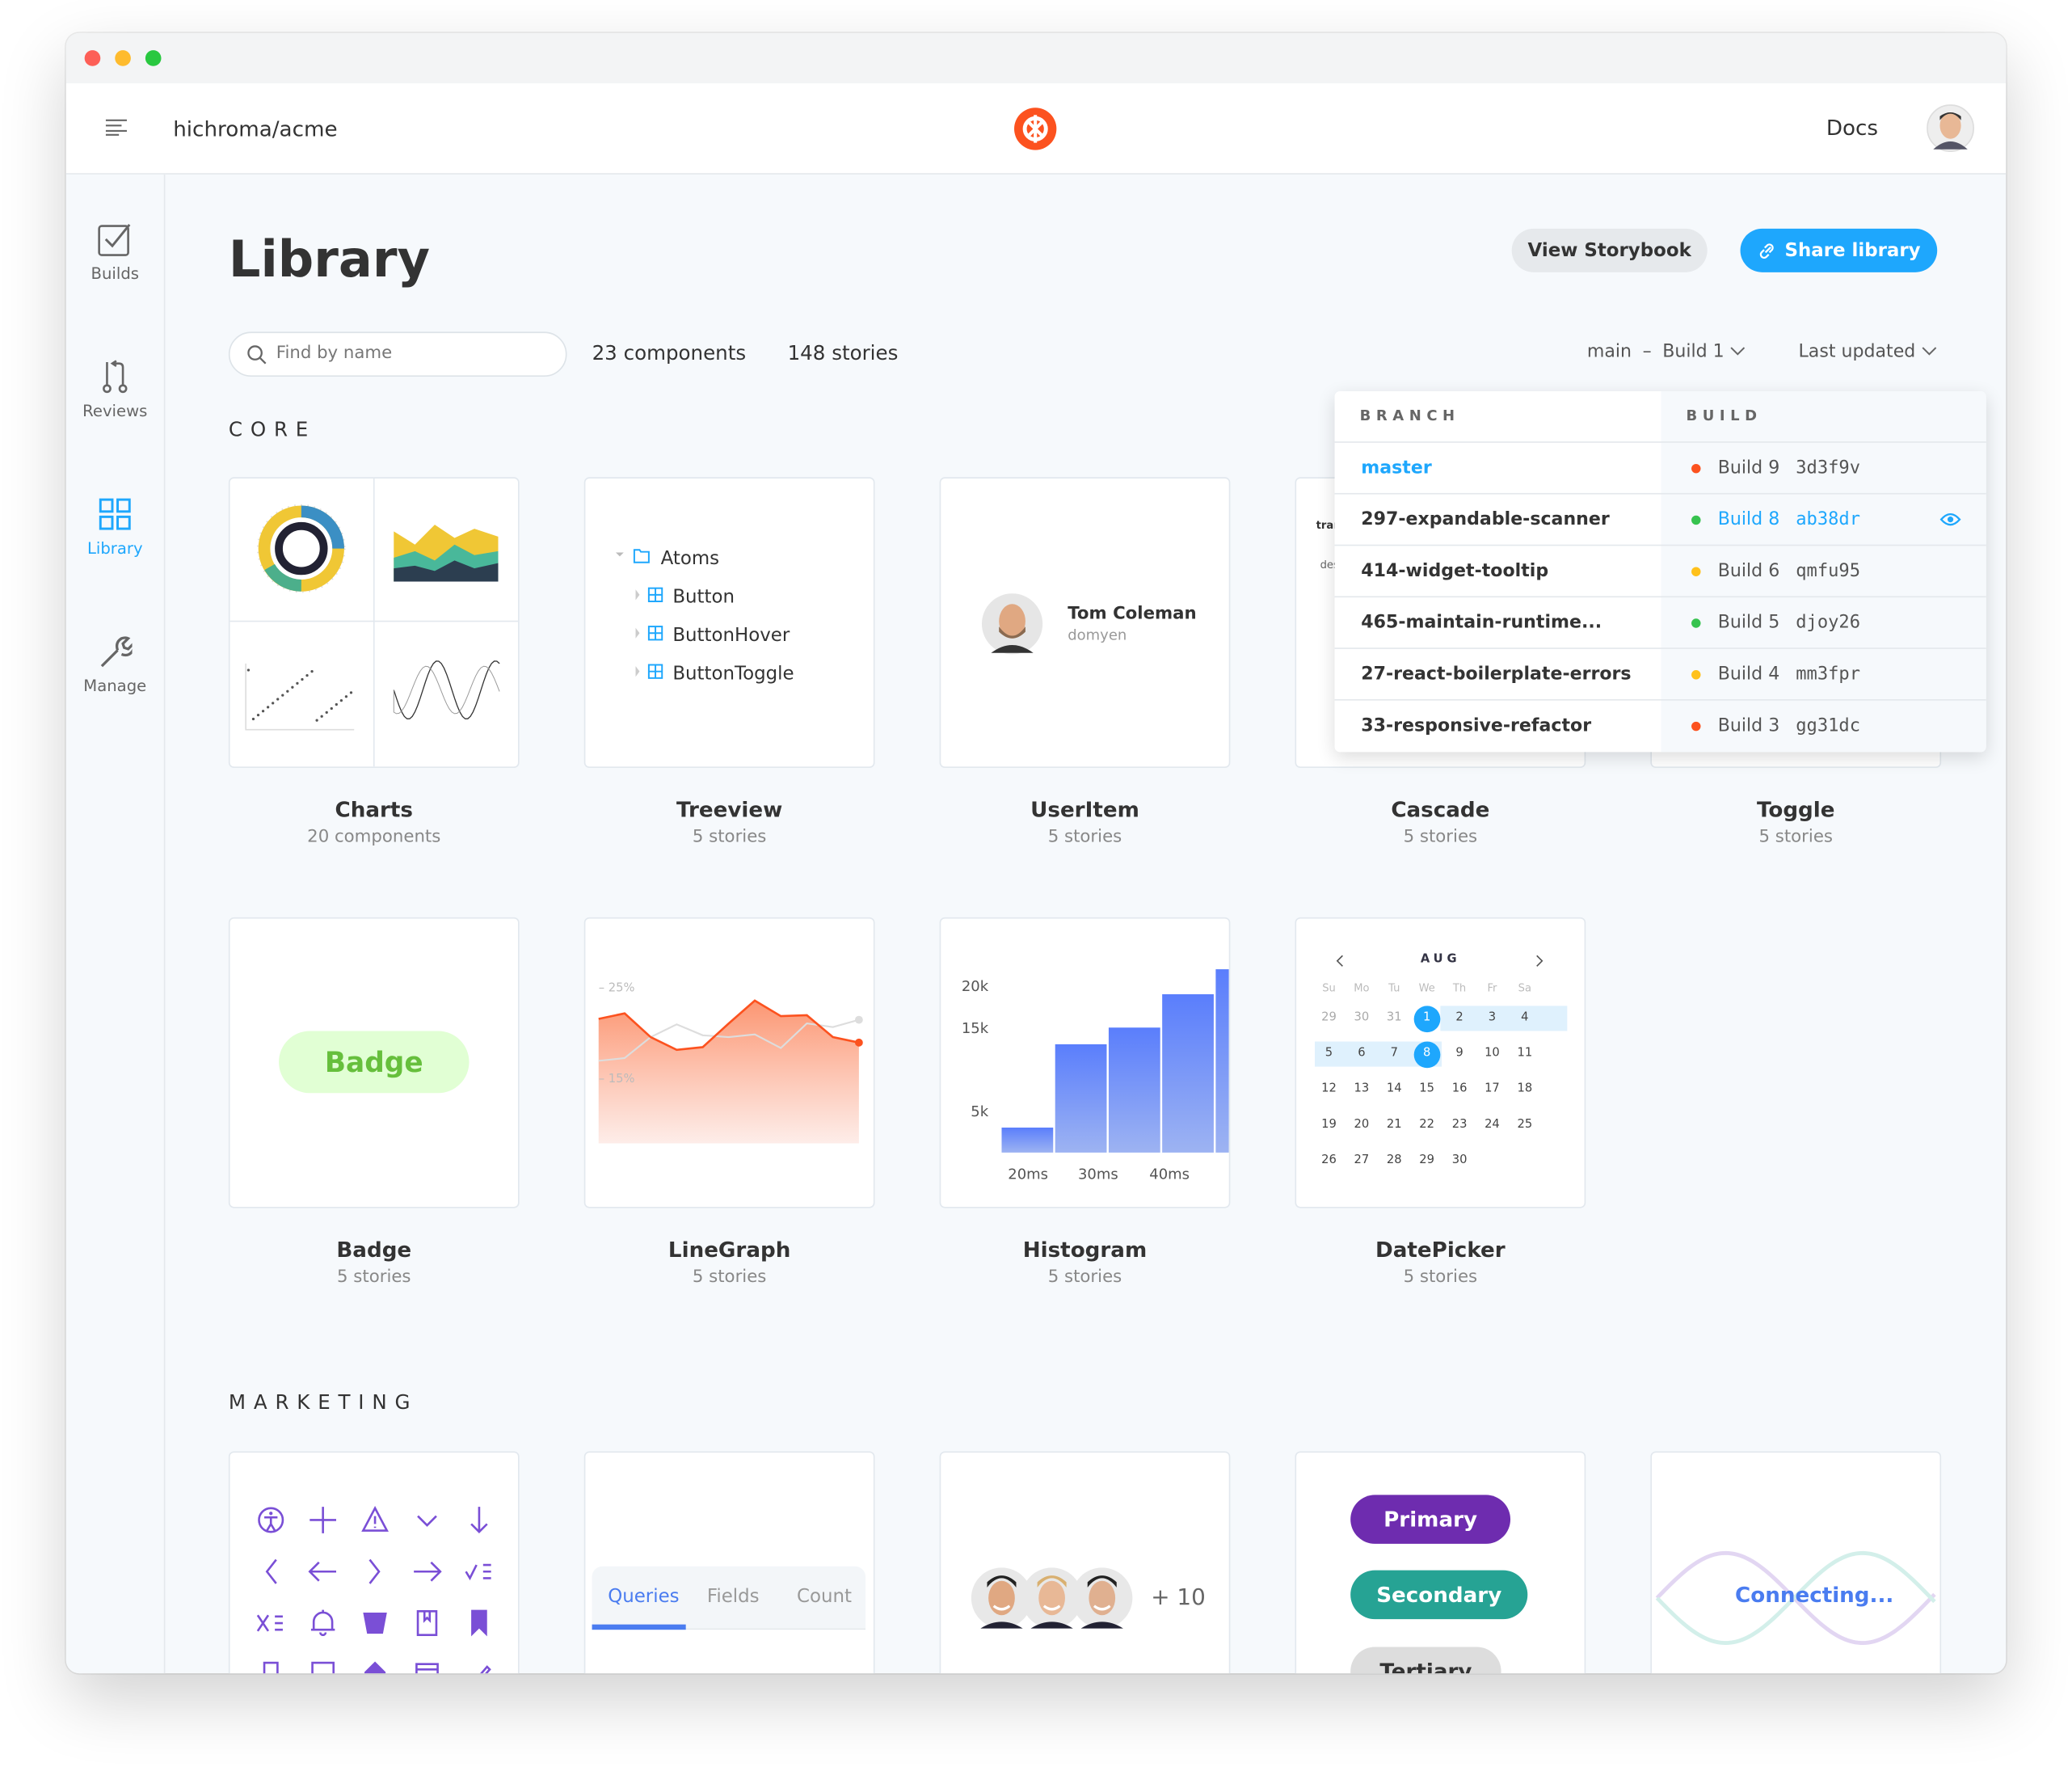 The height and width of the screenshot is (1788, 2072). I want to click on avatar-list-card: + 10, so click(1085, 1562).